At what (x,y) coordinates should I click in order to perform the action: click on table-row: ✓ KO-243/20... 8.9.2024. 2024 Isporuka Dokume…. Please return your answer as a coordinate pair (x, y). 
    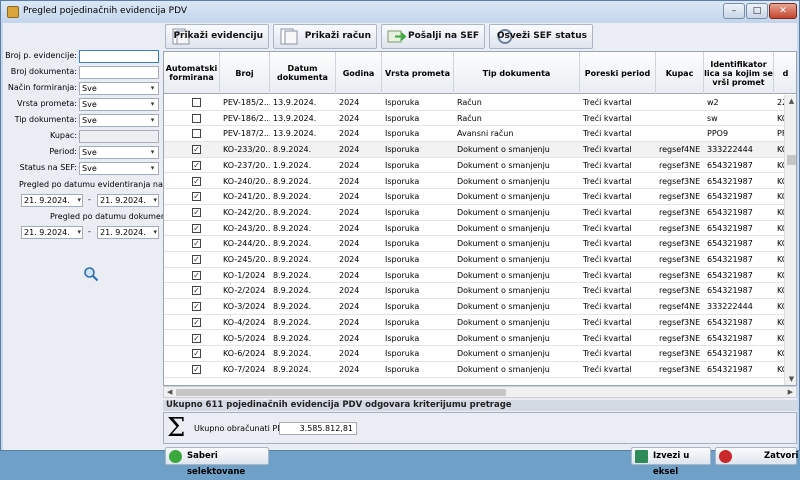
    Looking at the image, I should click on (475, 229).